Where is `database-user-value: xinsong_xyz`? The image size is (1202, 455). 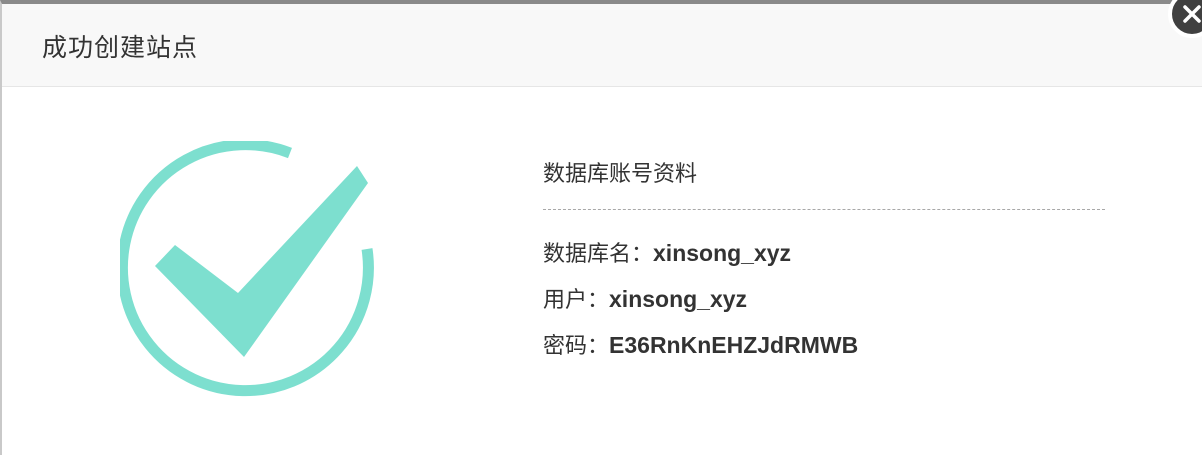
database-user-value: xinsong_xyz is located at coordinates (678, 299).